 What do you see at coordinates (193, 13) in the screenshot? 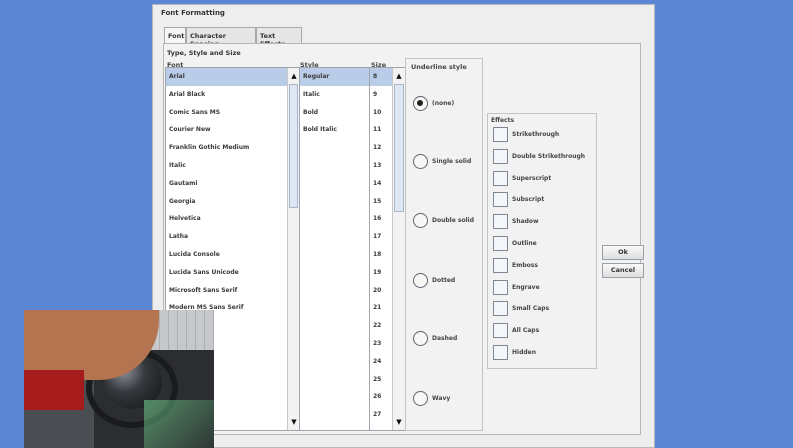
I see `dialog-title: Font Formatting` at bounding box center [193, 13].